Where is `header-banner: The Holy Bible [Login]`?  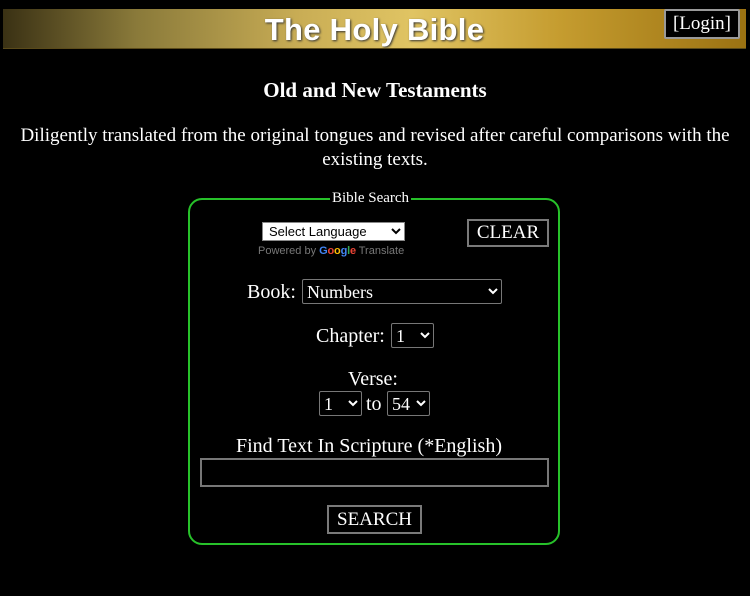
header-banner: The Holy Bible [Login] is located at coordinates (374, 29).